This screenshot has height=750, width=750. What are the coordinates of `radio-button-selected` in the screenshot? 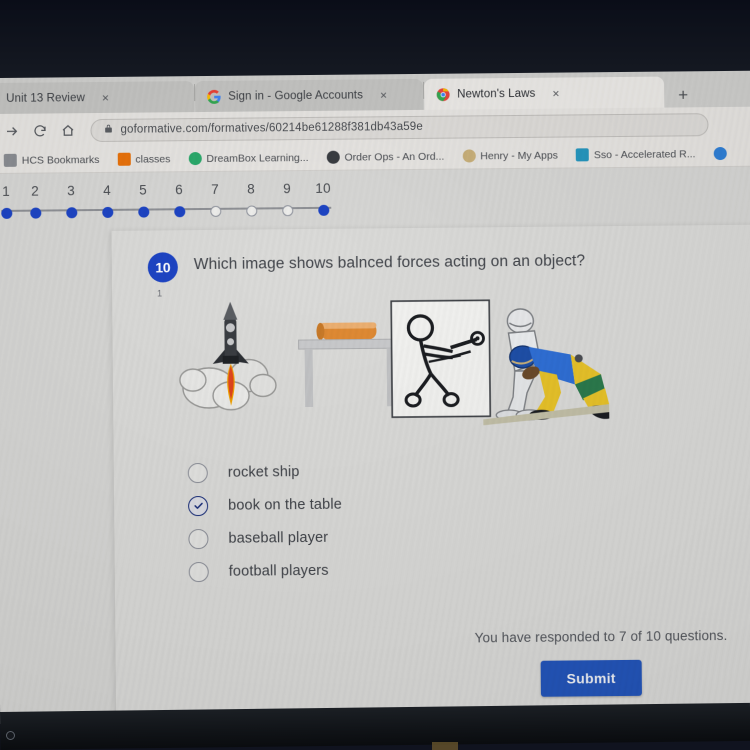 It's located at (198, 505).